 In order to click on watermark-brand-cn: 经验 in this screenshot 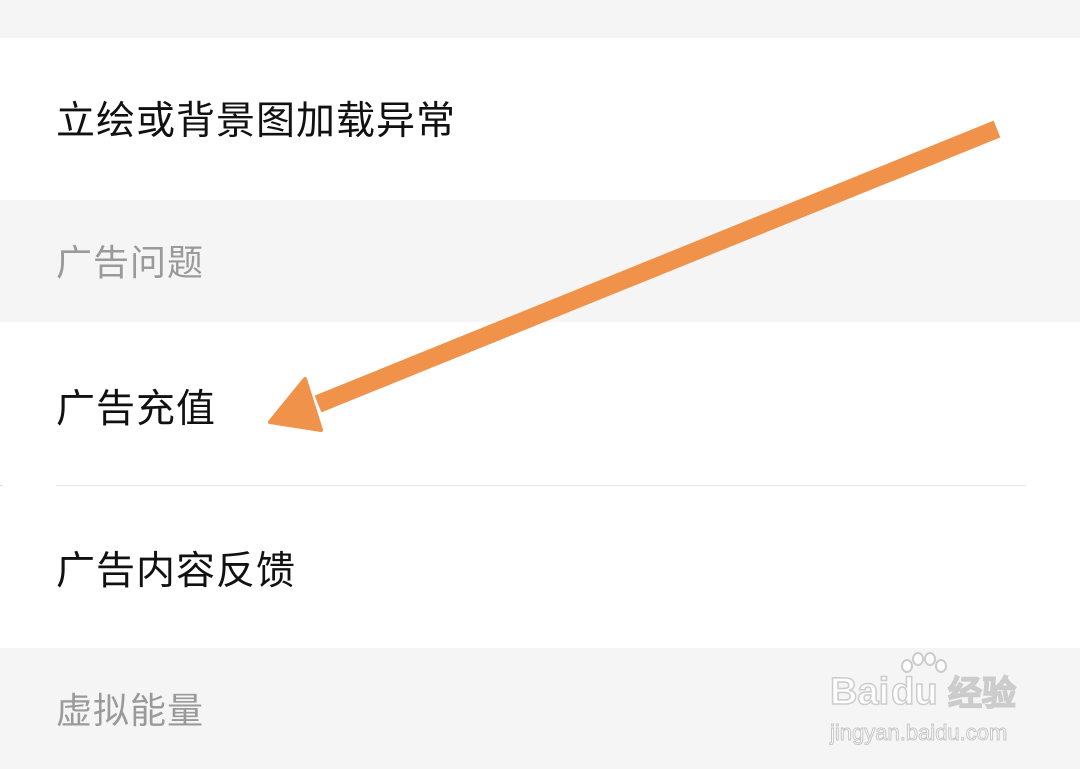, I will do `click(982, 694)`.